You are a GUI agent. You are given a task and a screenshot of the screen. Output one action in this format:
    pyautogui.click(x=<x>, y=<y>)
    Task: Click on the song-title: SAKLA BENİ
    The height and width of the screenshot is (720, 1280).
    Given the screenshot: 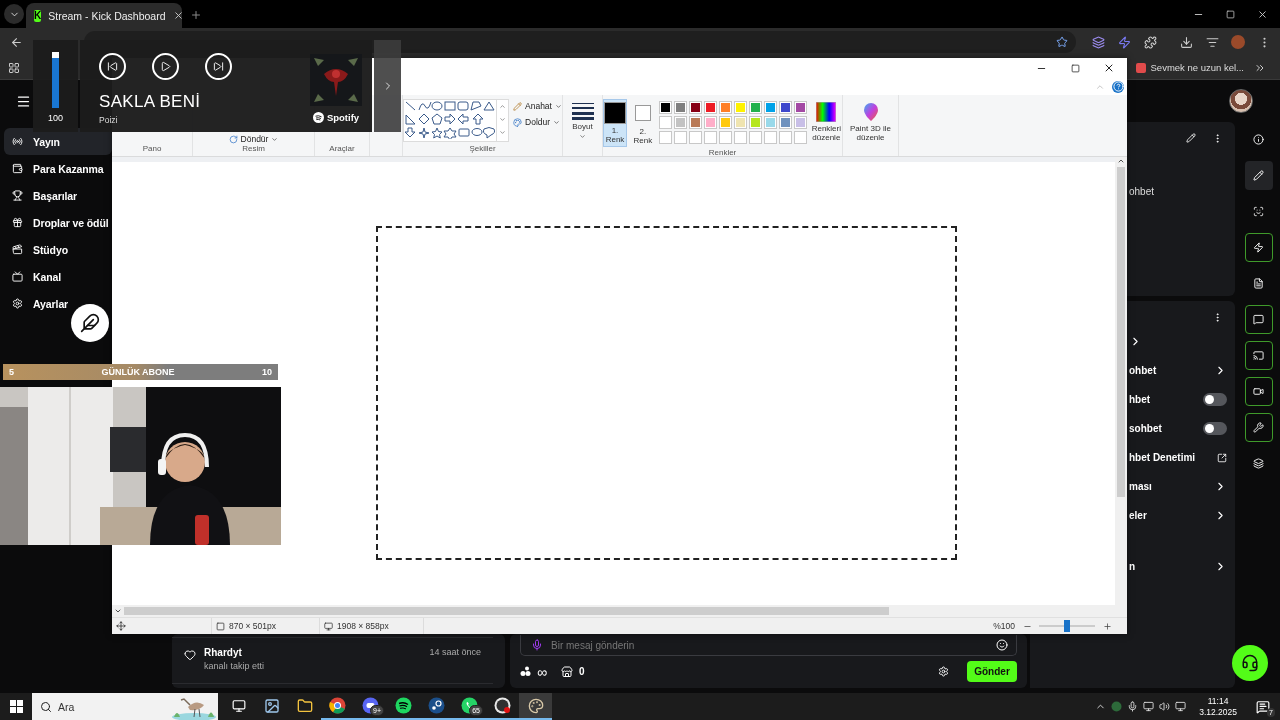 What is the action you would take?
    pyautogui.click(x=150, y=102)
    